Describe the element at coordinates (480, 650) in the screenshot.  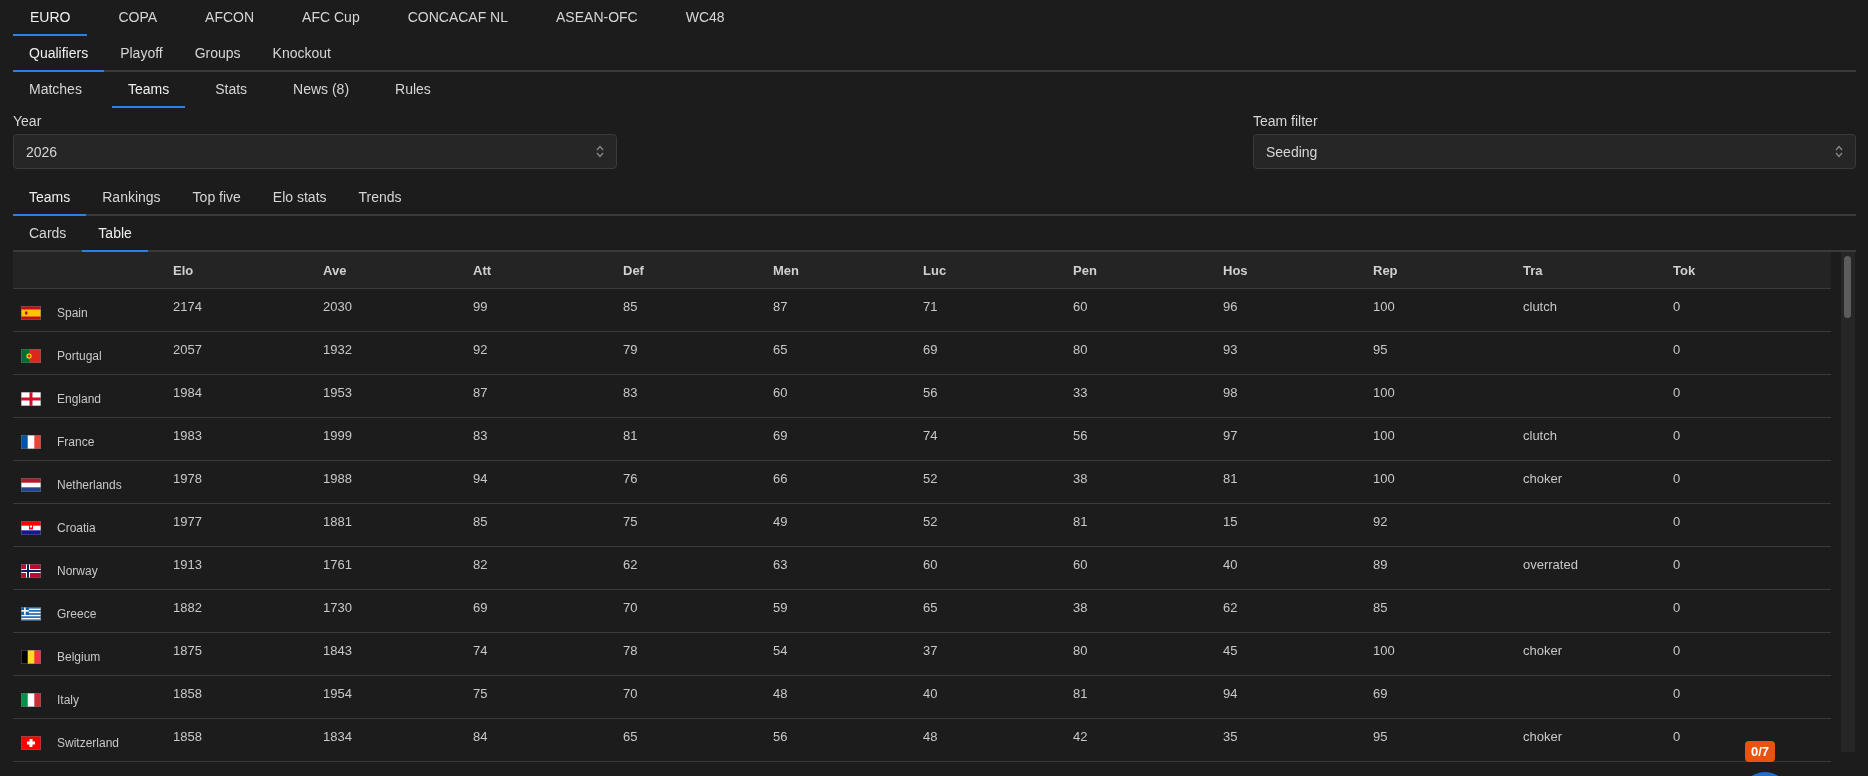
I see `table-cell: 74` at that location.